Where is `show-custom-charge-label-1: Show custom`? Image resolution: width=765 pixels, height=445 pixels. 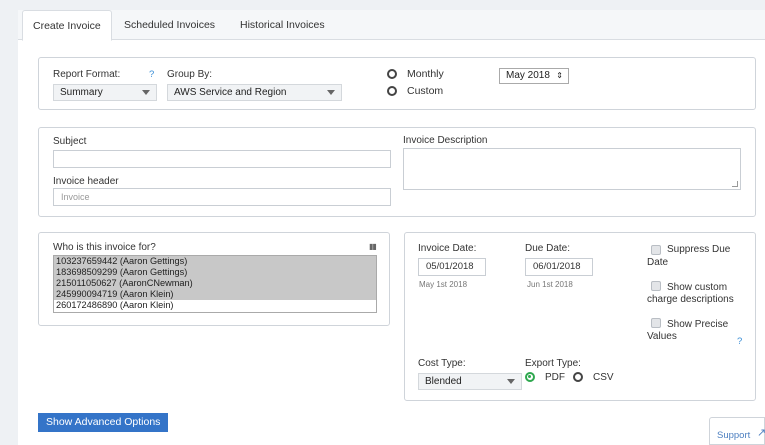 show-custom-charge-label-1: Show custom is located at coordinates (697, 287).